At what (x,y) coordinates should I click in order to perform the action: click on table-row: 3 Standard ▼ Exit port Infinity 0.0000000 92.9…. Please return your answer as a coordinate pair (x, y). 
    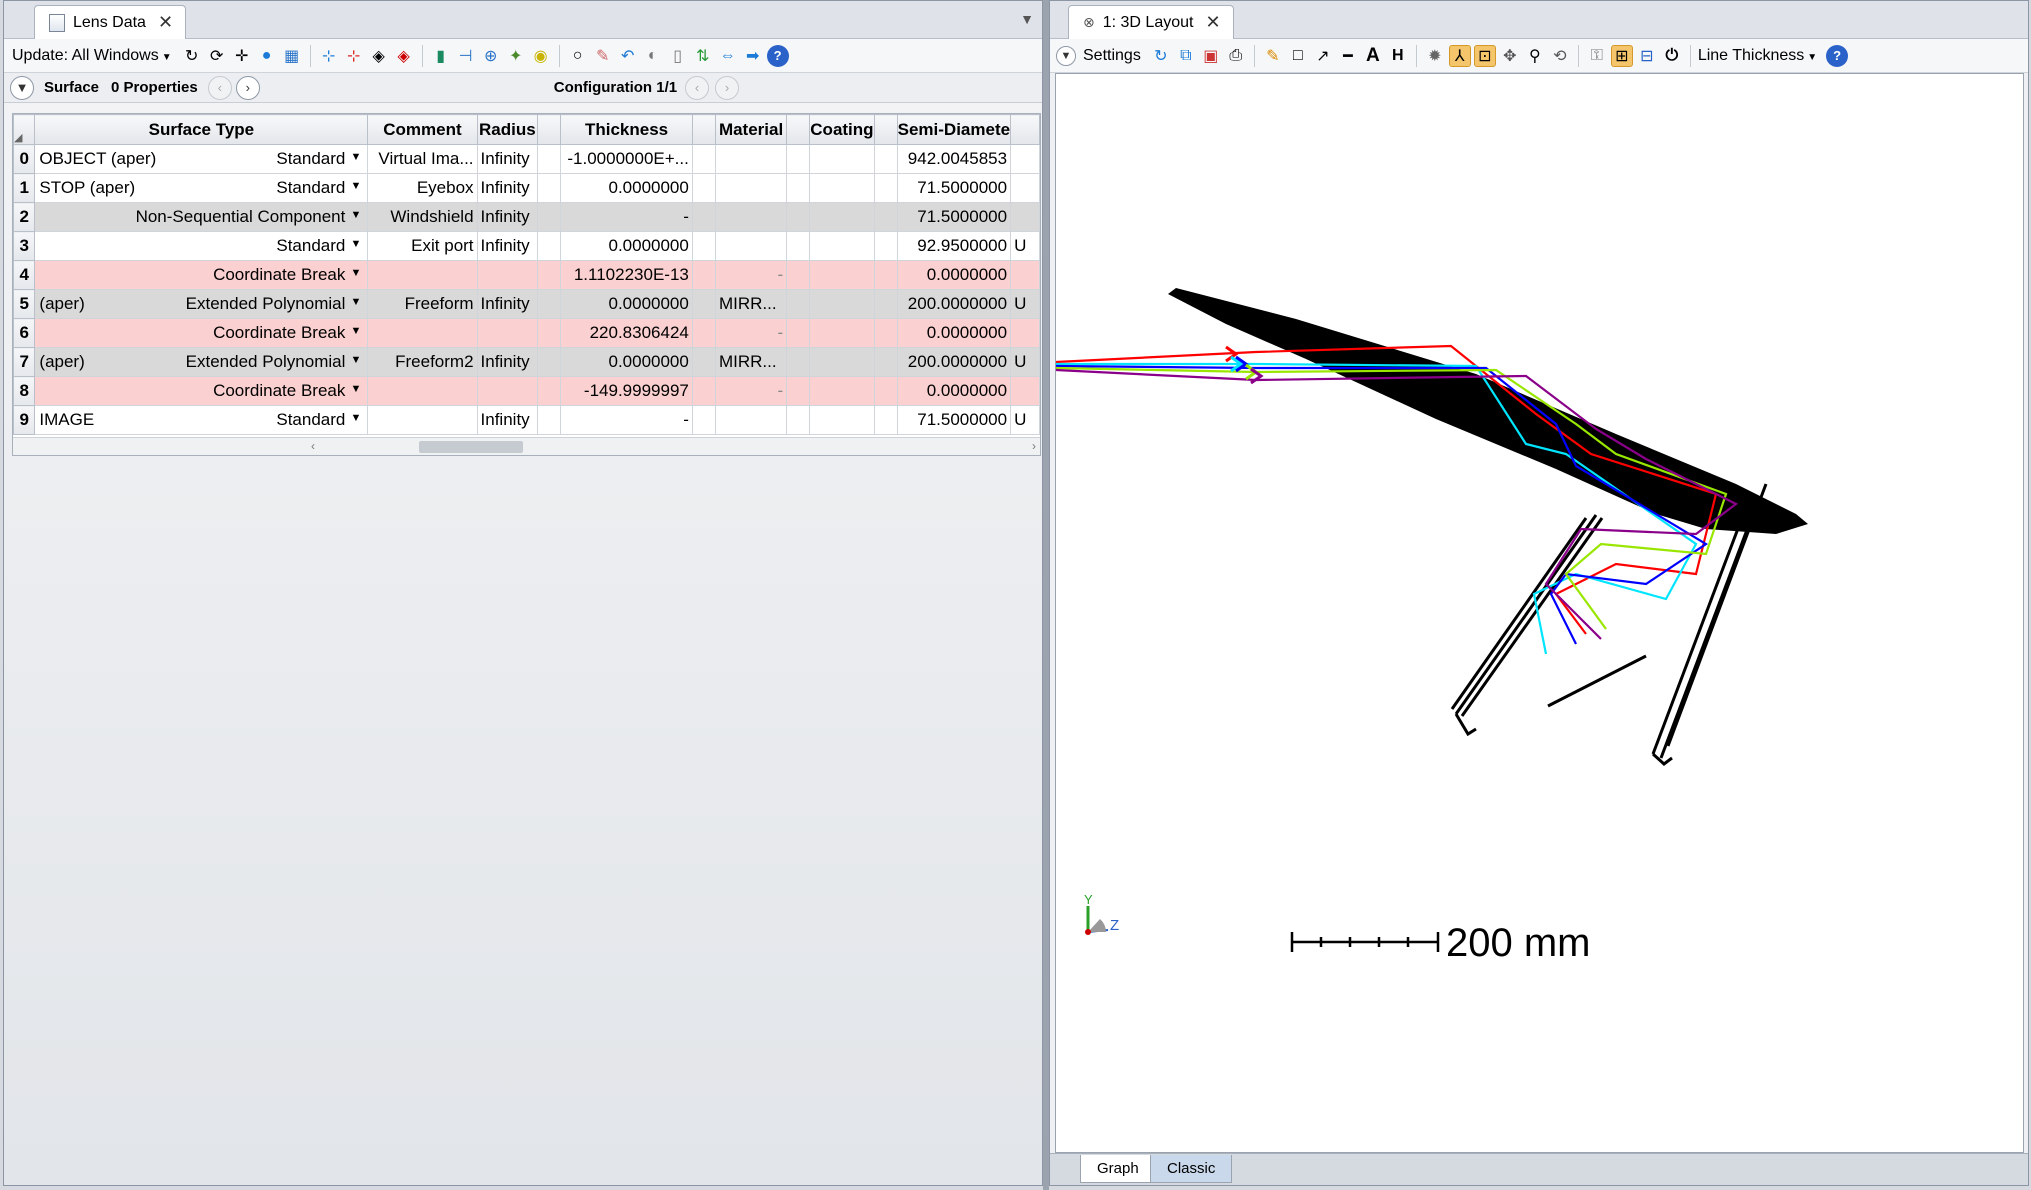
    Looking at the image, I should click on (526, 246).